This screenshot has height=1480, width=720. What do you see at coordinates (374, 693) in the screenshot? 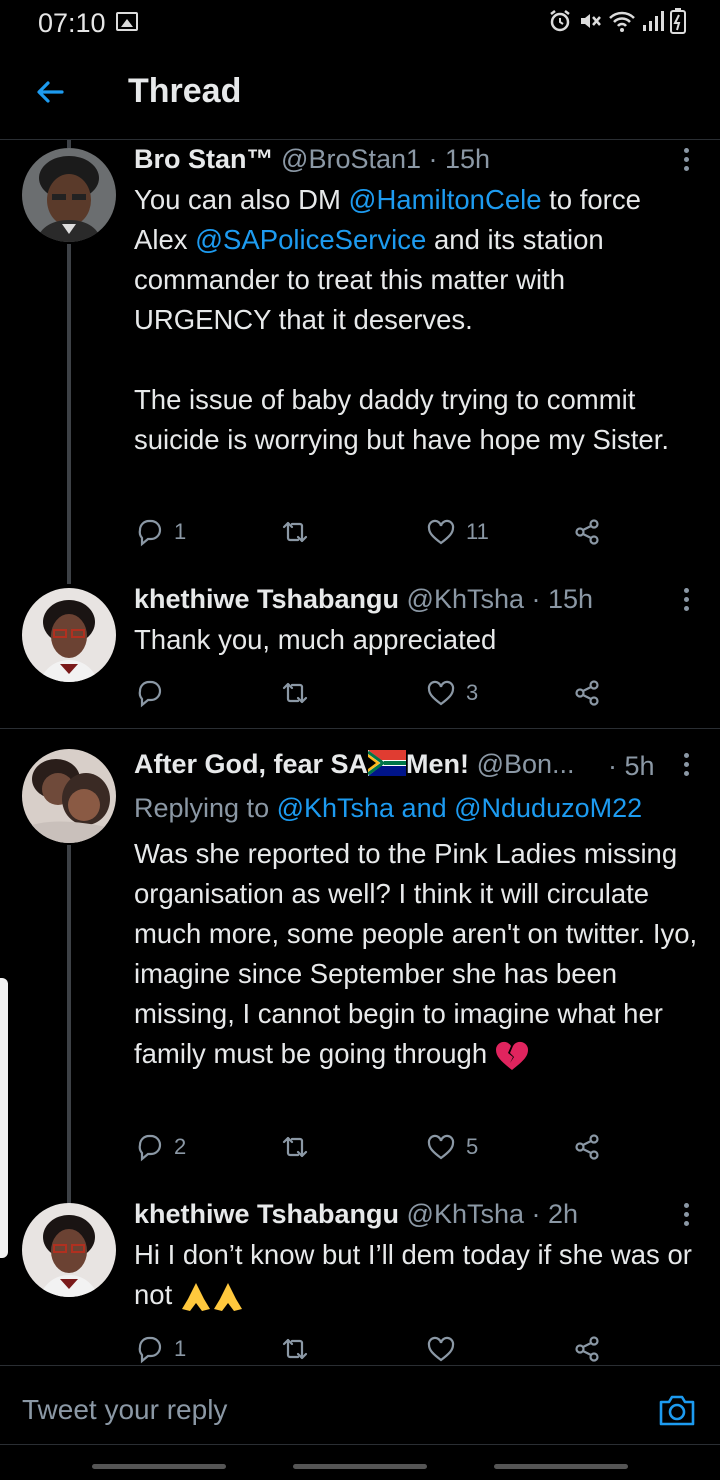
I see `tweet-actions: 3` at bounding box center [374, 693].